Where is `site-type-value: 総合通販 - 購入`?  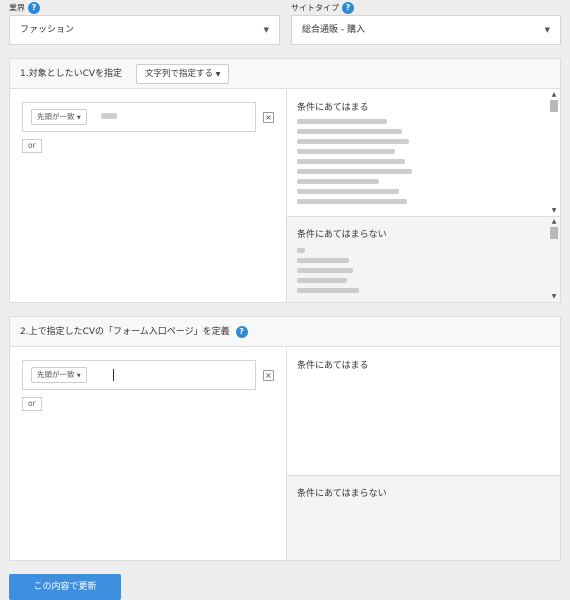
site-type-value: 総合通販 - 購入 is located at coordinates (333, 30).